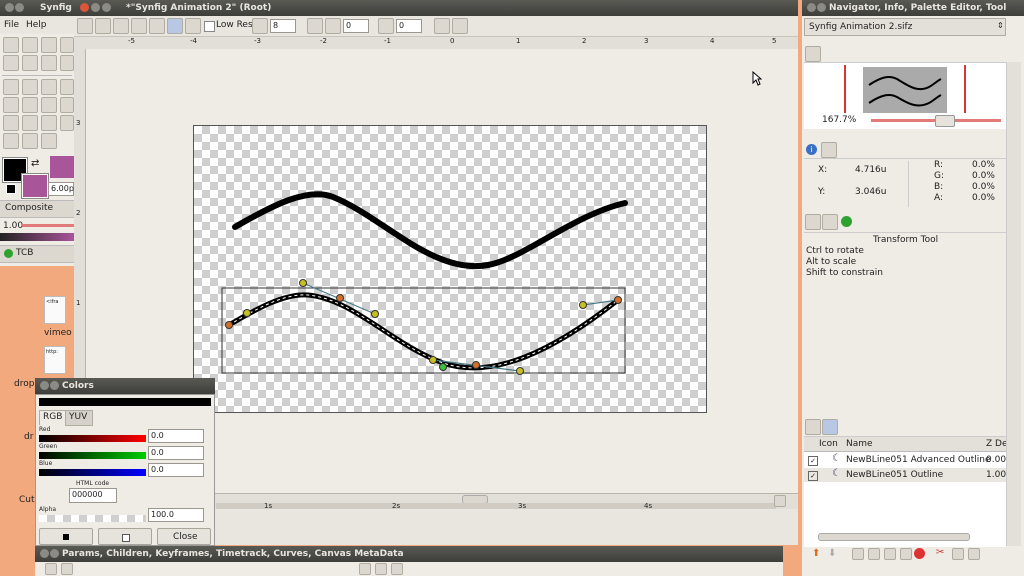 This screenshot has width=1024, height=576. What do you see at coordinates (1013, 304) in the screenshot?
I see `right-panel-scrollbar` at bounding box center [1013, 304].